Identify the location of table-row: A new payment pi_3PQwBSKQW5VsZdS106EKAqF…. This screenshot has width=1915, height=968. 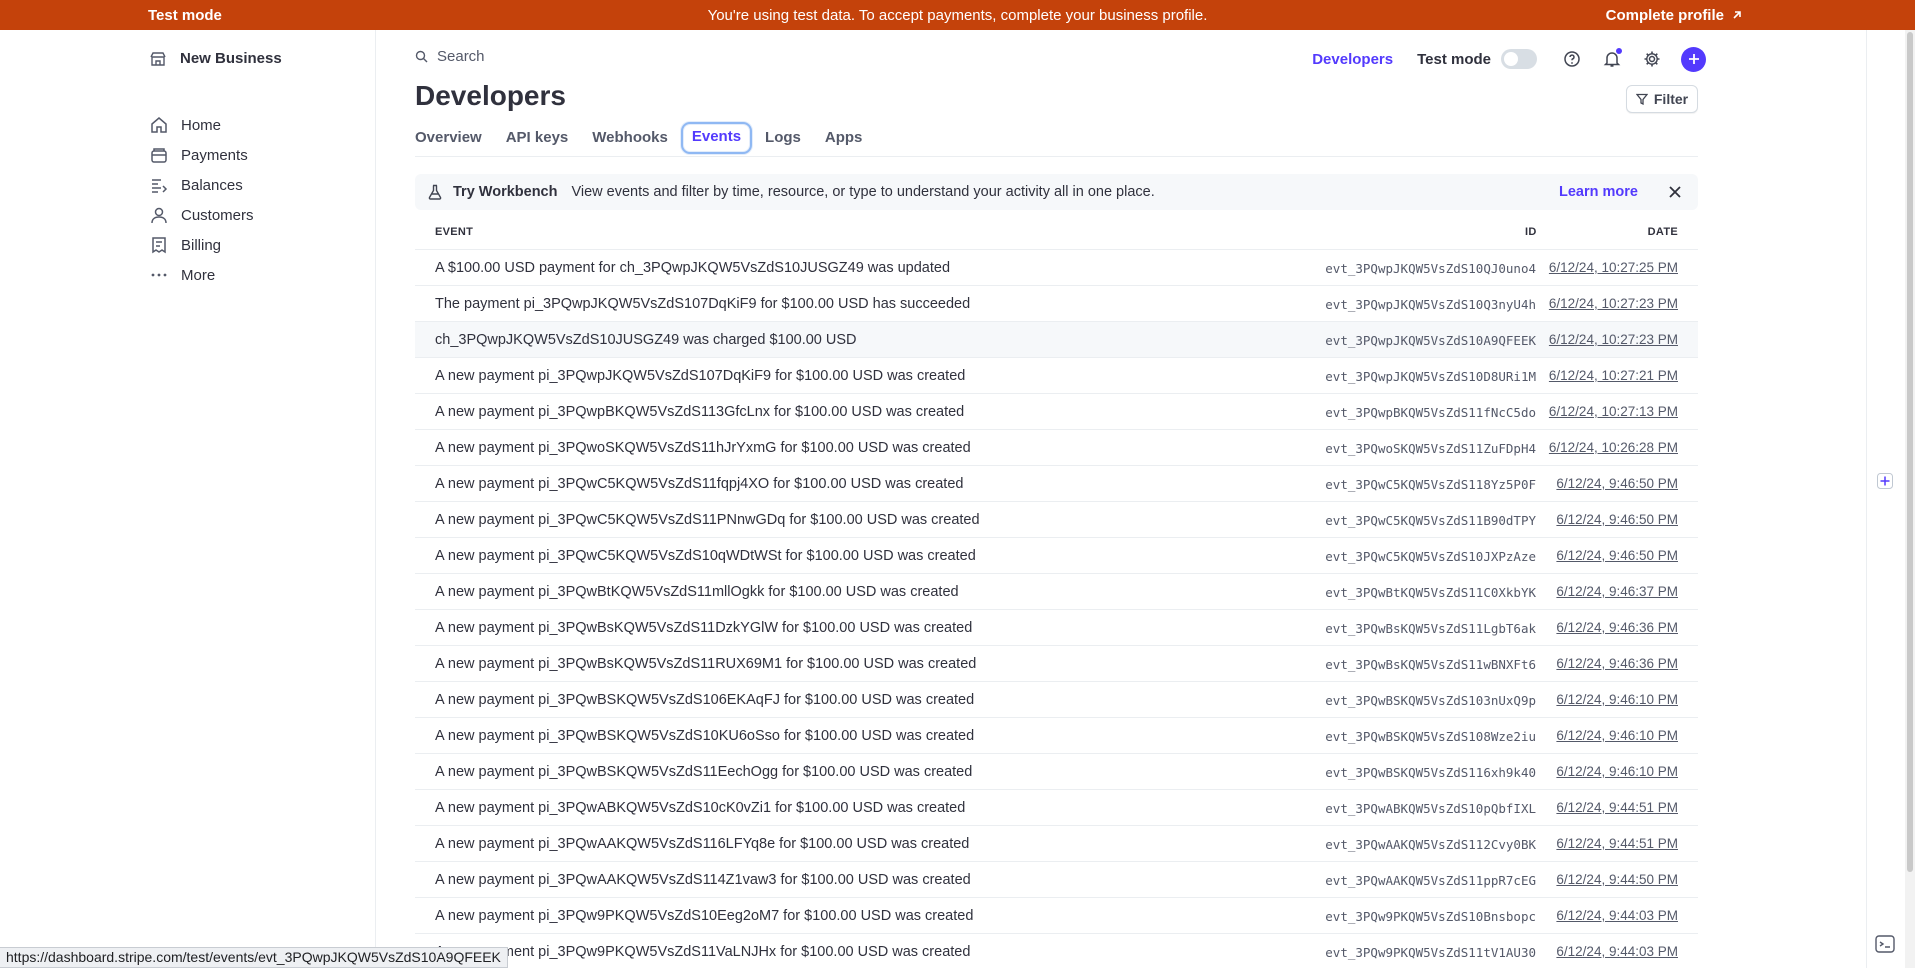
(1056, 700).